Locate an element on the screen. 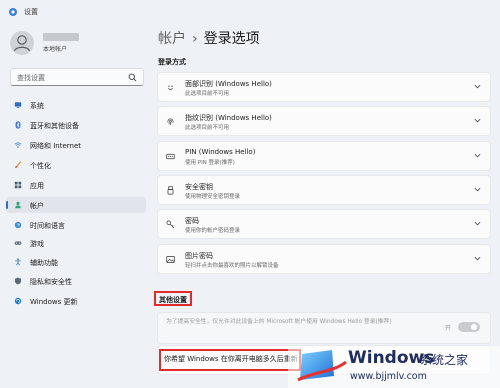 This screenshot has height=388, width=500. watermark-subtitle: 系统之家 is located at coordinates (444, 360).